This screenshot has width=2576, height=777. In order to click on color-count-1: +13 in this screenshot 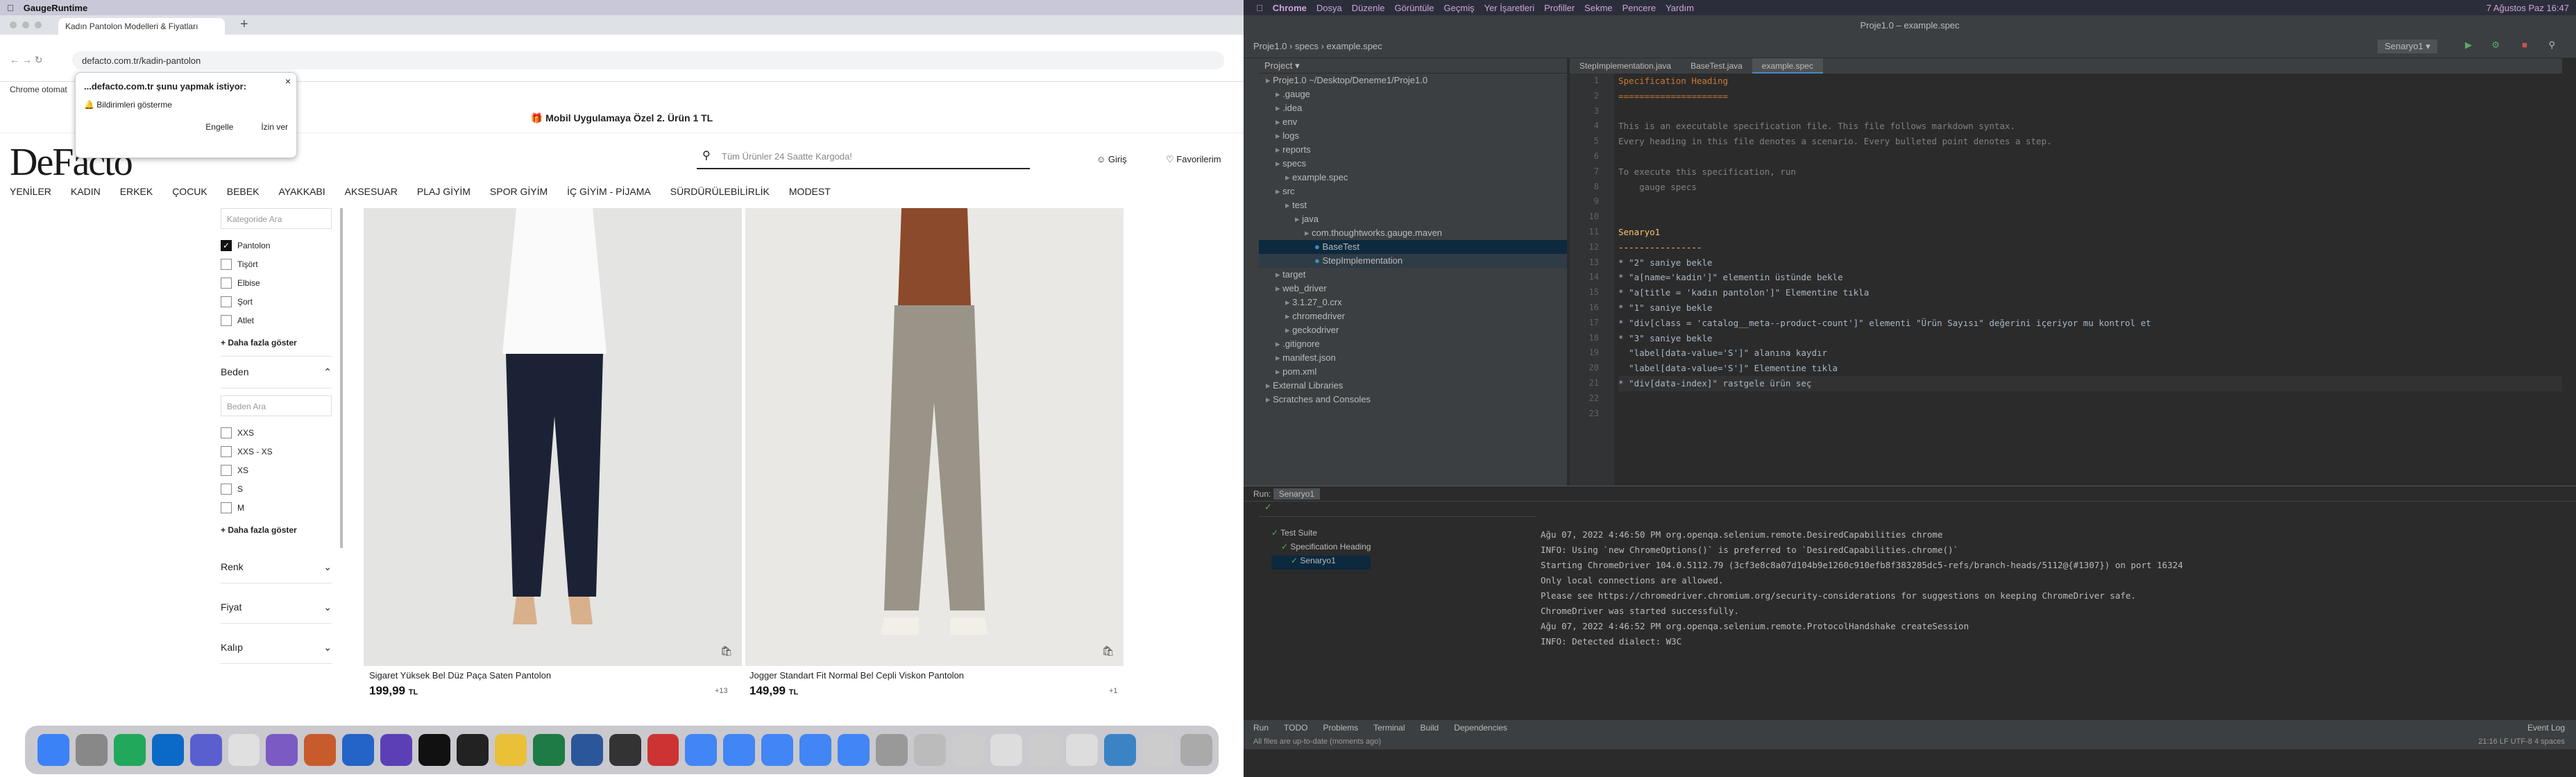, I will do `click(722, 691)`.